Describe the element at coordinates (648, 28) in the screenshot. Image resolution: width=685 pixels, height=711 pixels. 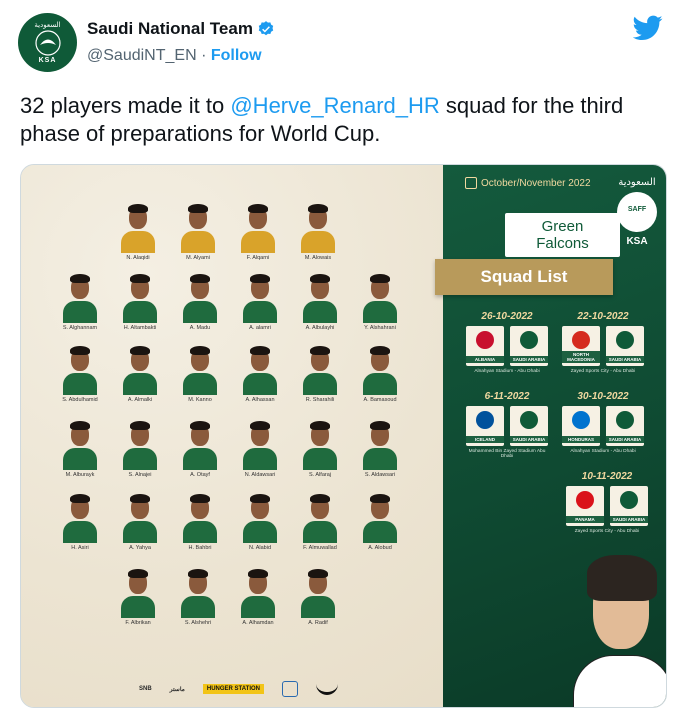
I see `twitter-bird-icon` at that location.